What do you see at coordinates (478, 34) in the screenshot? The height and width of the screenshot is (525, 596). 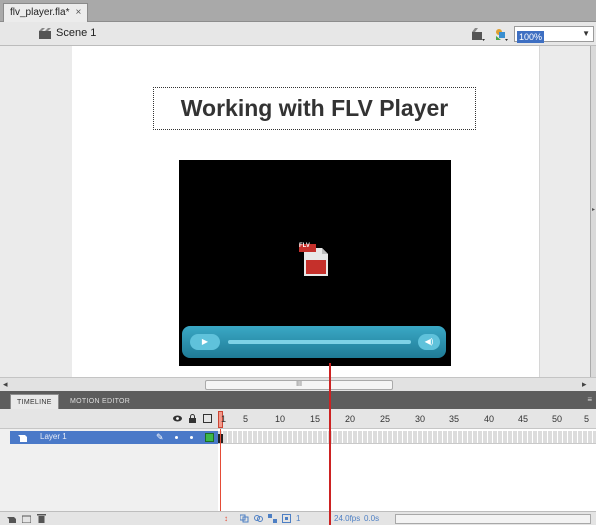 I see `edit-scene-icon` at bounding box center [478, 34].